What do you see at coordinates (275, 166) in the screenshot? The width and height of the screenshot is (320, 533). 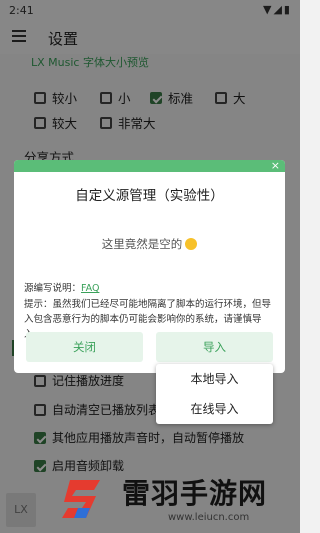 I see `close-icon: ×` at bounding box center [275, 166].